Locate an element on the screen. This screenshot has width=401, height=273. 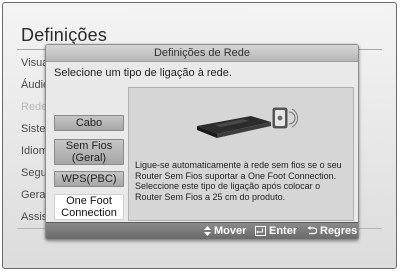
option-cabo: Cabo is located at coordinates (89, 123).